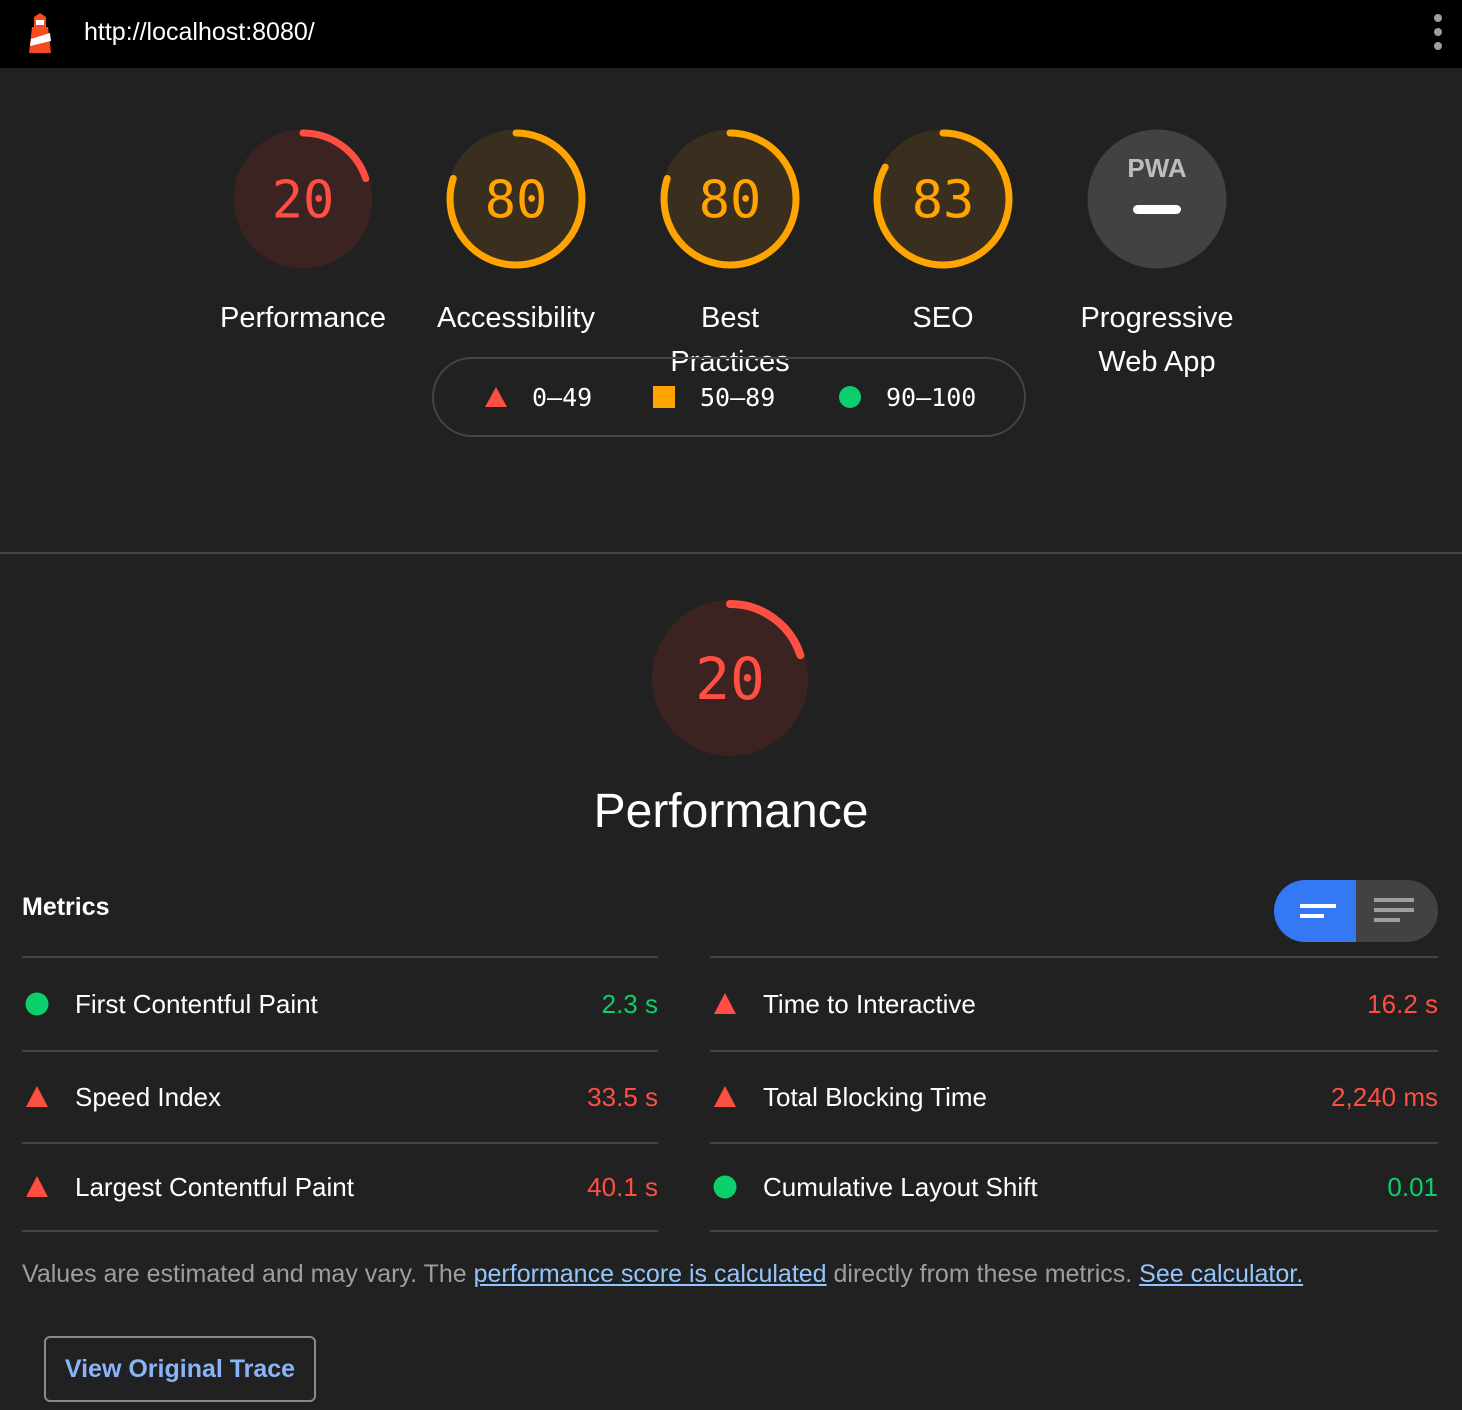 The image size is (1462, 1410). I want to click on legend-item: 0–49, so click(538, 397).